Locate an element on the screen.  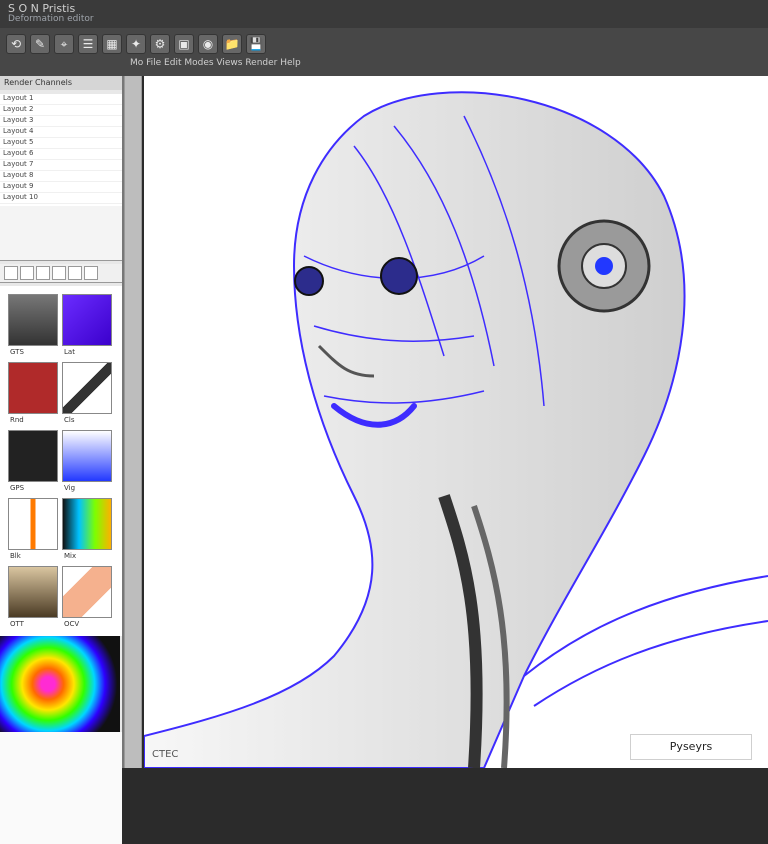
list-item: Layout 6 is located at coordinates (61, 154).